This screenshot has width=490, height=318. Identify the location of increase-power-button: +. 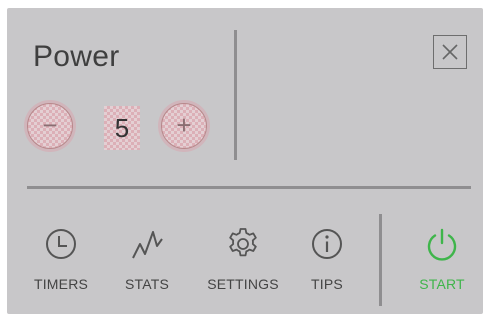
(184, 126).